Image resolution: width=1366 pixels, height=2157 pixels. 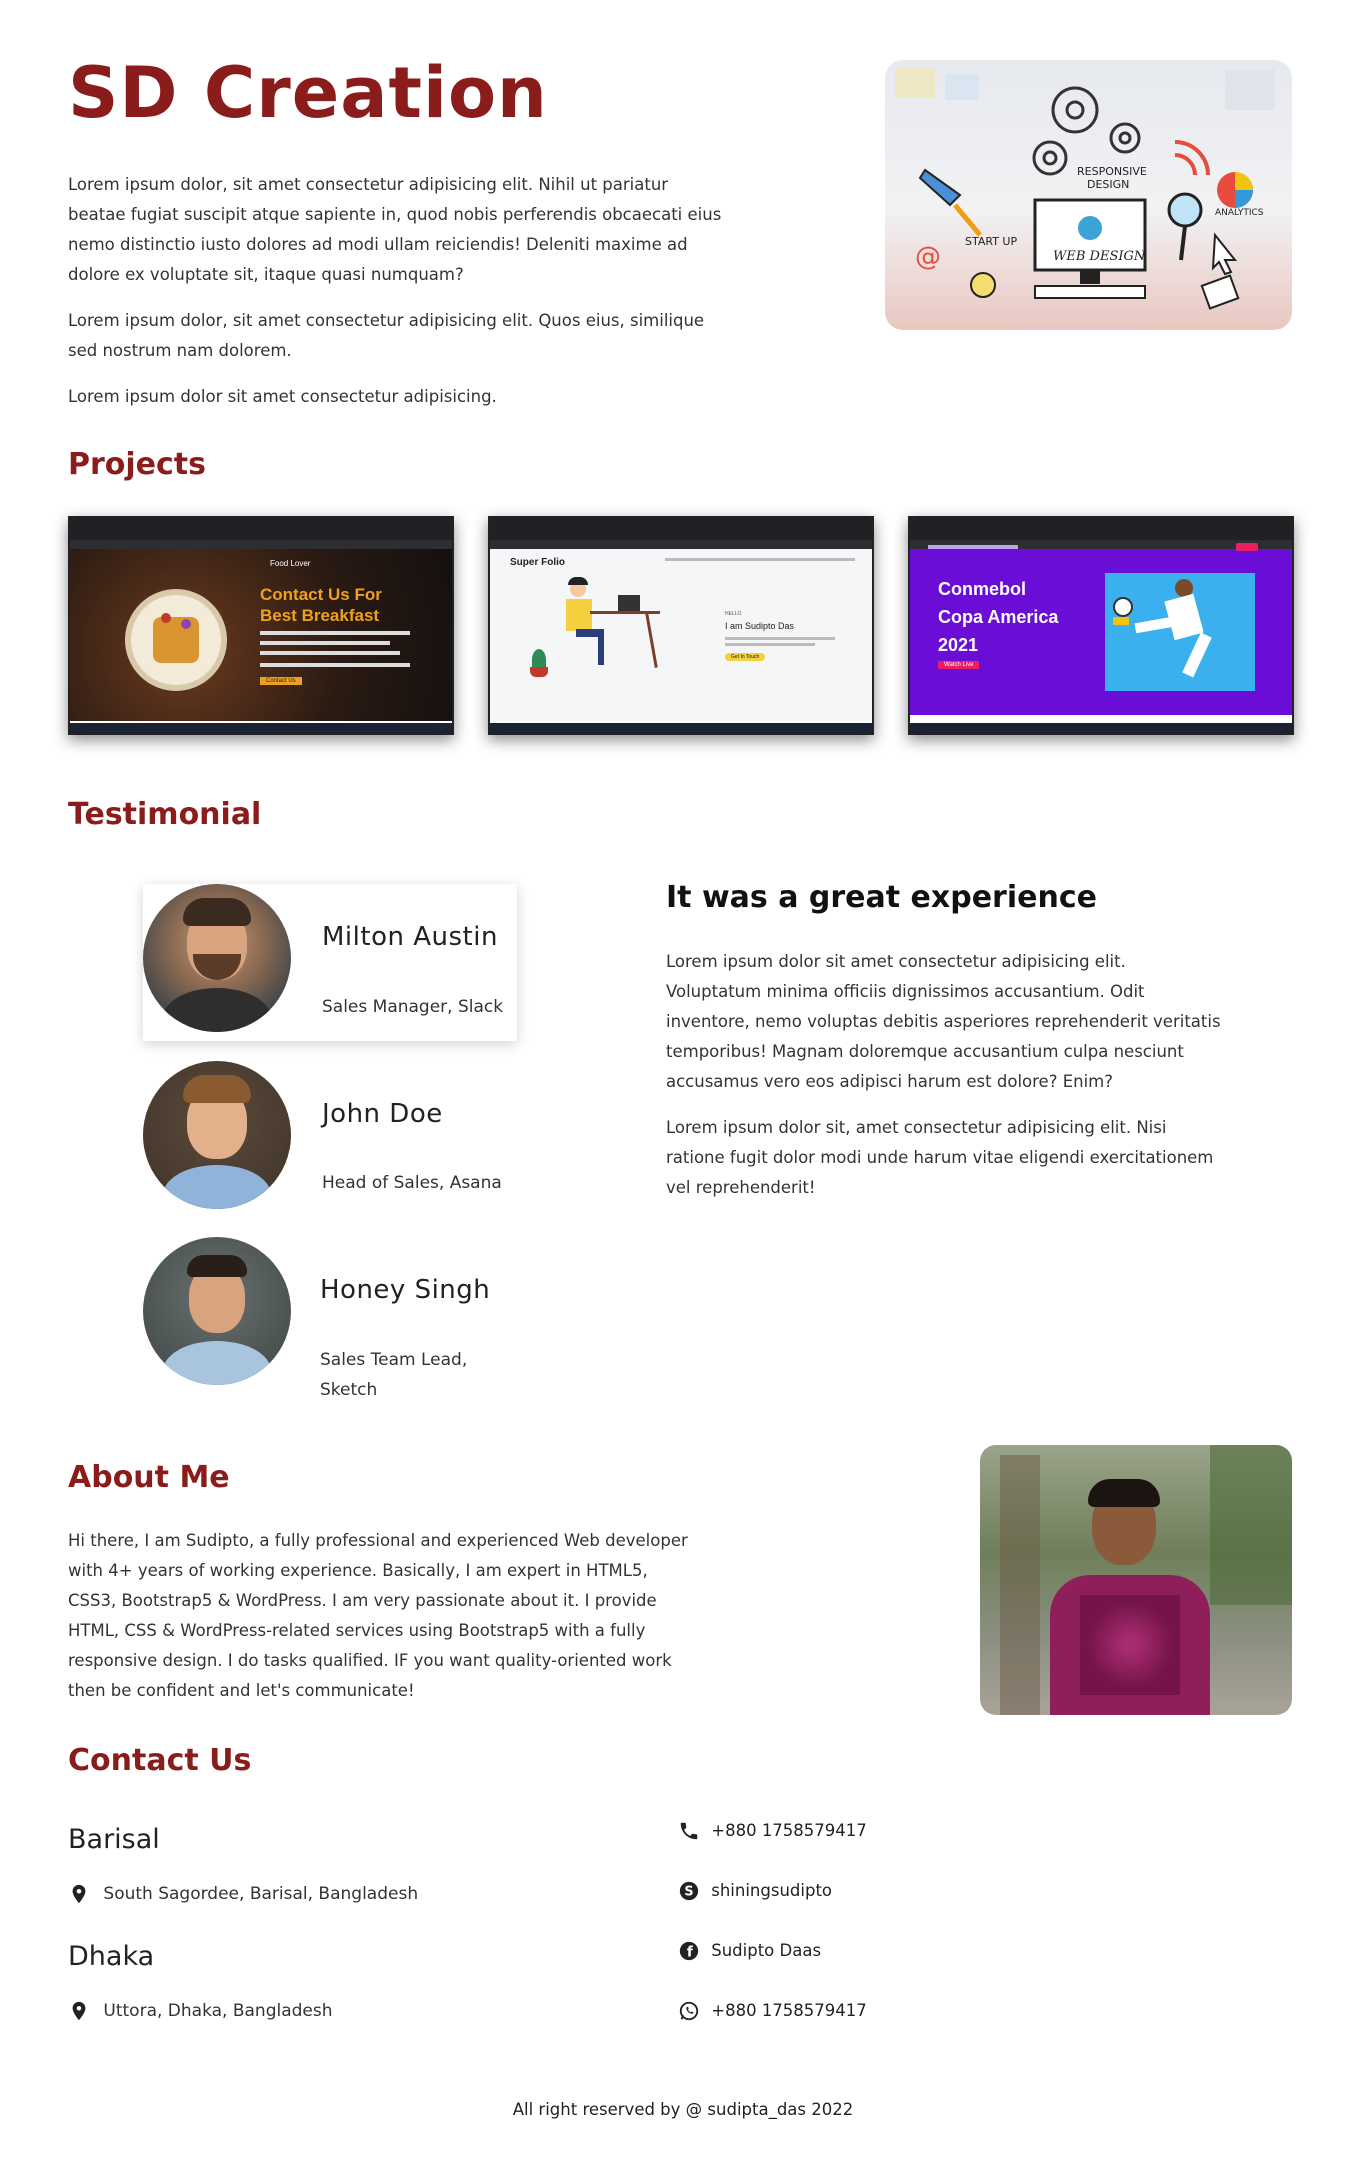 I want to click on svg-text: START UP, so click(x=991, y=241).